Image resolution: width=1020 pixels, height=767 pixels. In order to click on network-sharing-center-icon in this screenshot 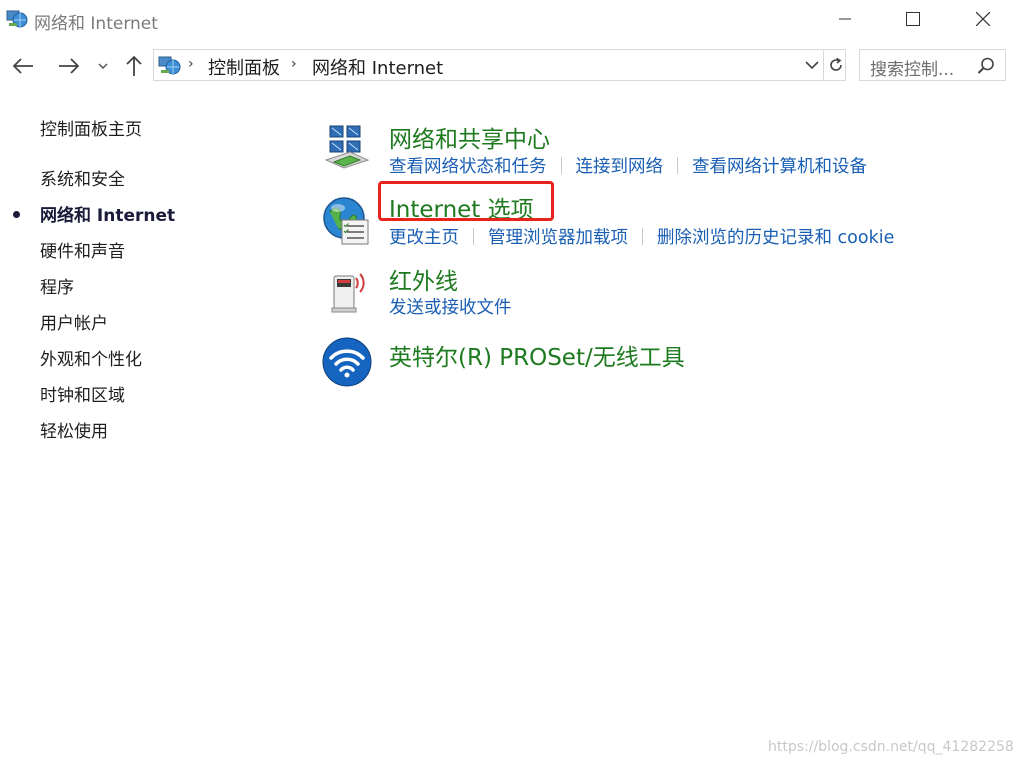, I will do `click(347, 149)`.